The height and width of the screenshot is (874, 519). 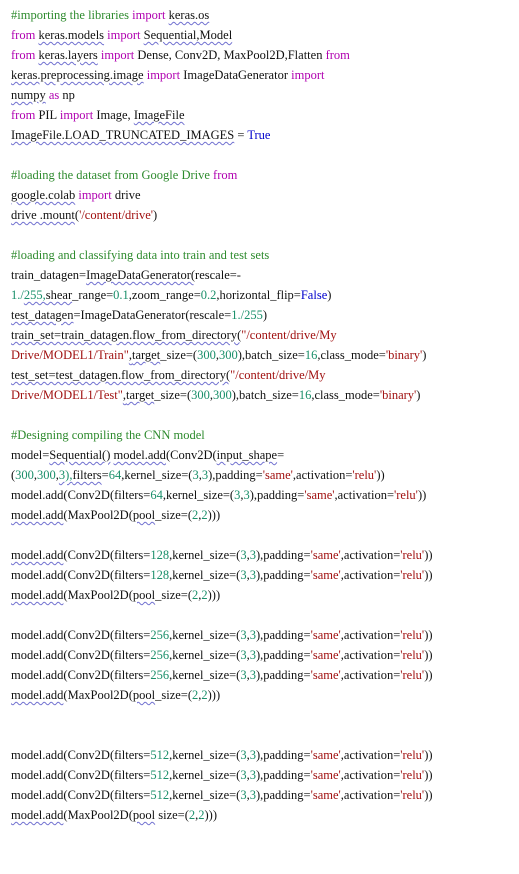 What do you see at coordinates (189, 15) in the screenshot?
I see `code-token: keras.os` at bounding box center [189, 15].